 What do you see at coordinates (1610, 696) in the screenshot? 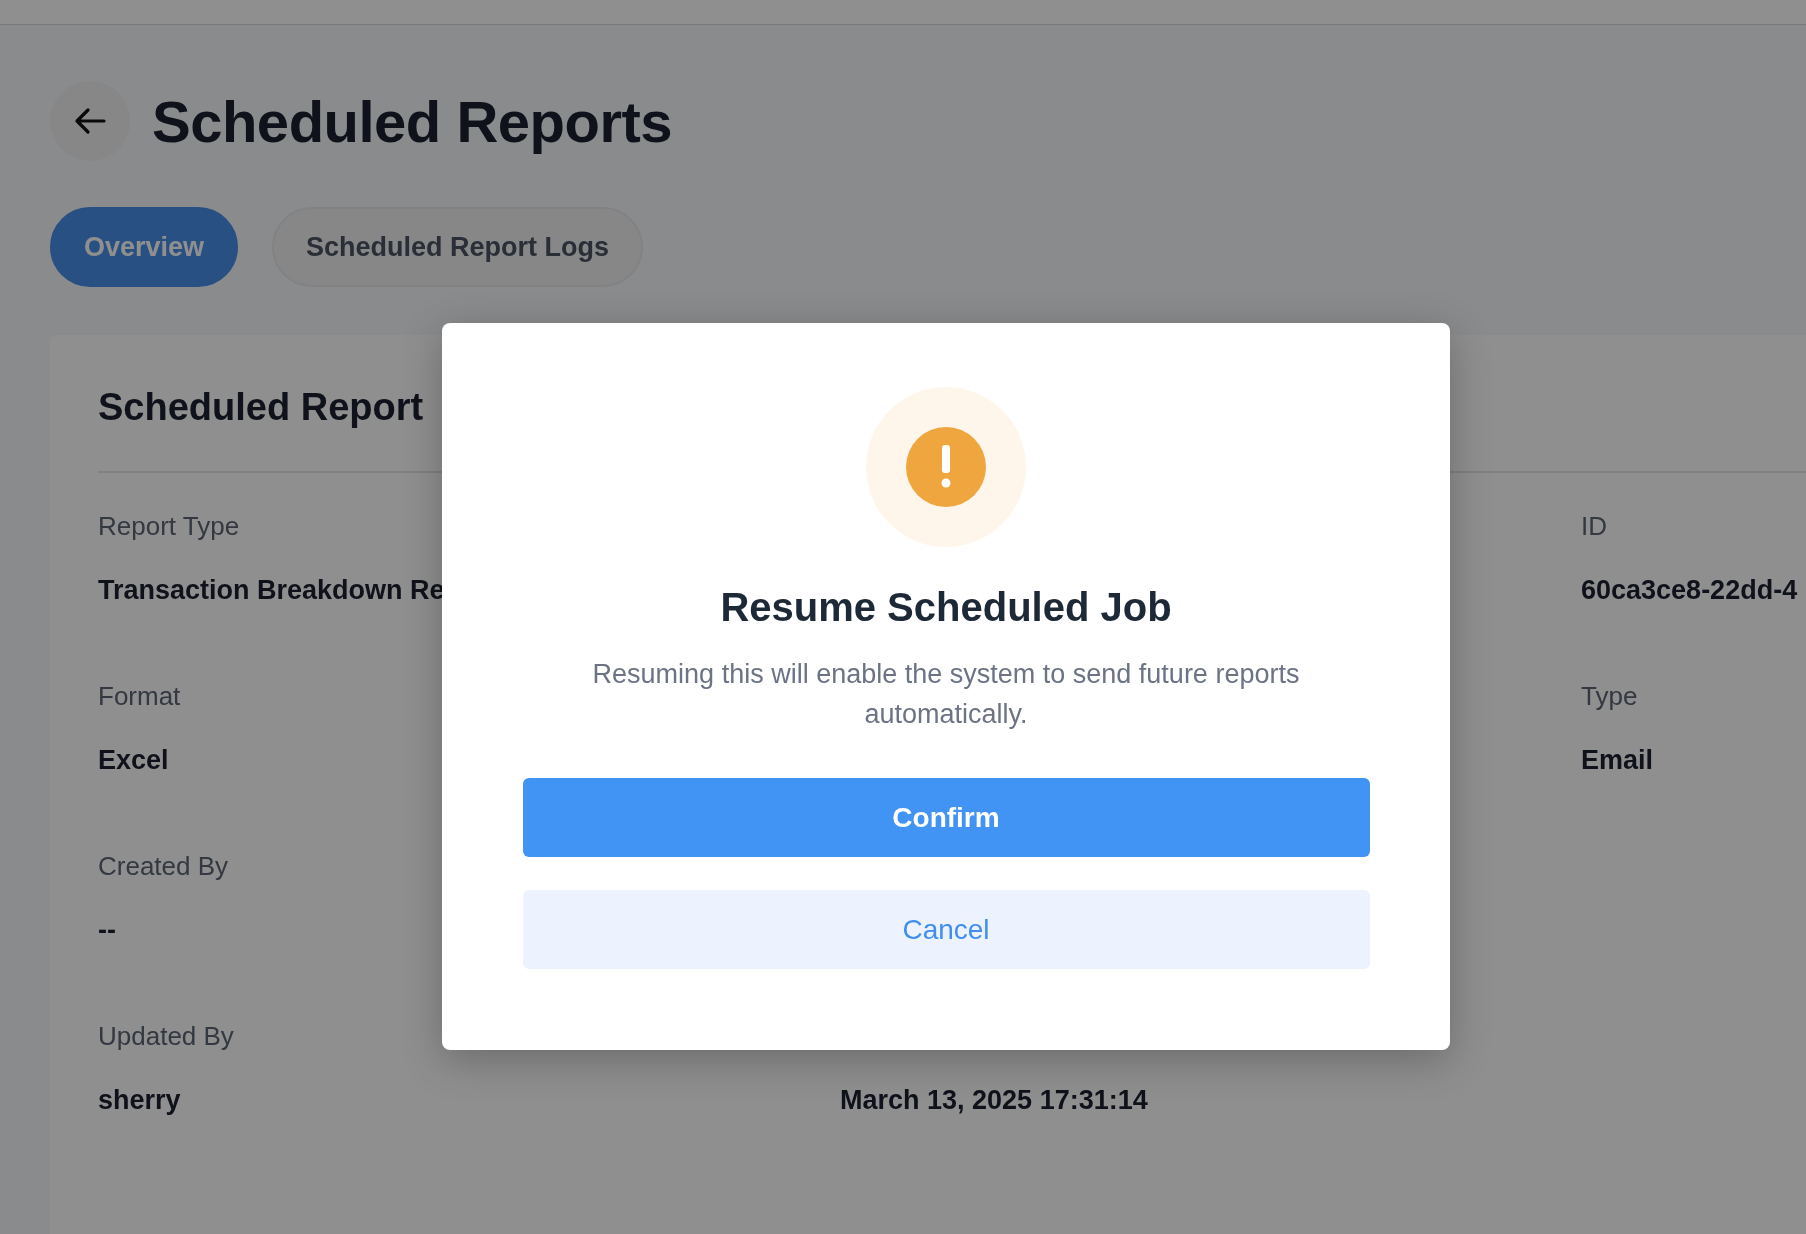
I see `field-label: Type` at bounding box center [1610, 696].